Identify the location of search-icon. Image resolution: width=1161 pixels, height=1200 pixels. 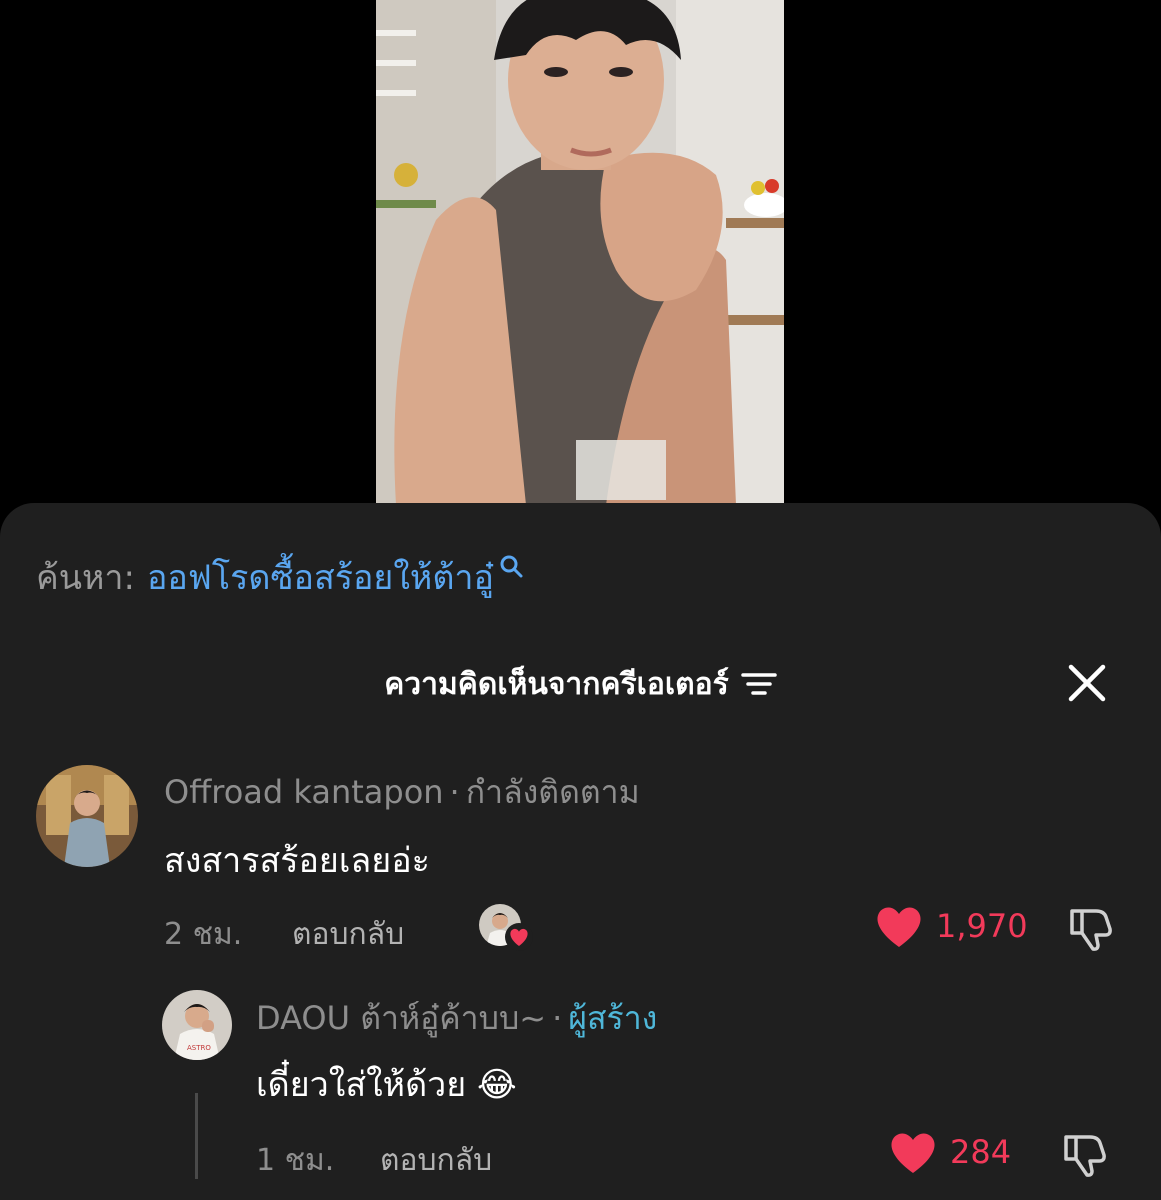
(511, 566).